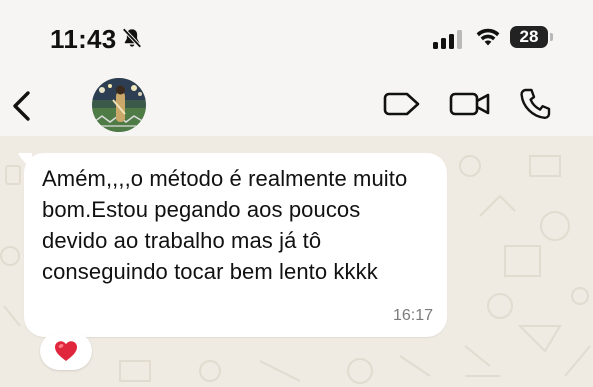  Describe the element at coordinates (119, 105) in the screenshot. I see `contact-avatar` at that location.